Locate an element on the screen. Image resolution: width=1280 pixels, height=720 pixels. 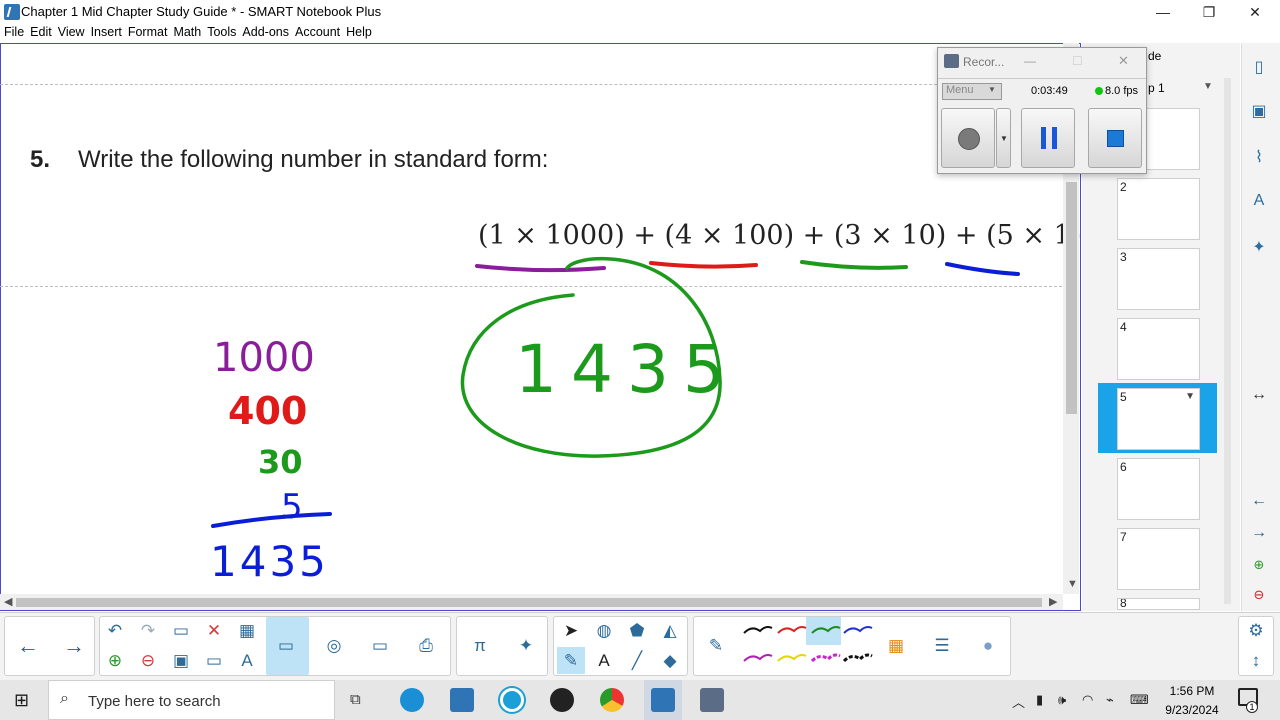
recorder-app-icon is located at coordinates (951, 61).